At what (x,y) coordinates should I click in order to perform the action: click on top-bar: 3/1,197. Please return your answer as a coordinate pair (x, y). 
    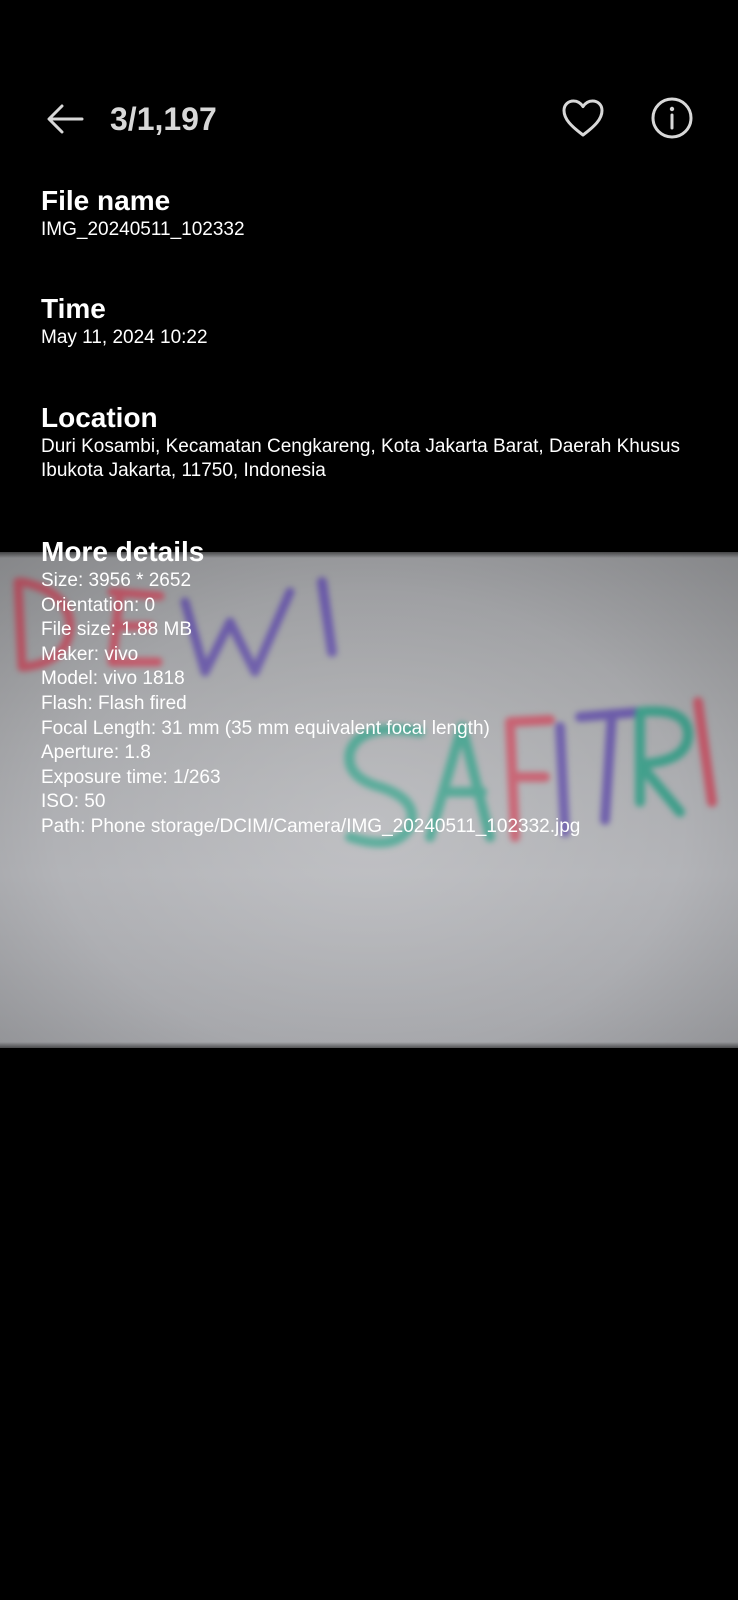
    Looking at the image, I should click on (369, 119).